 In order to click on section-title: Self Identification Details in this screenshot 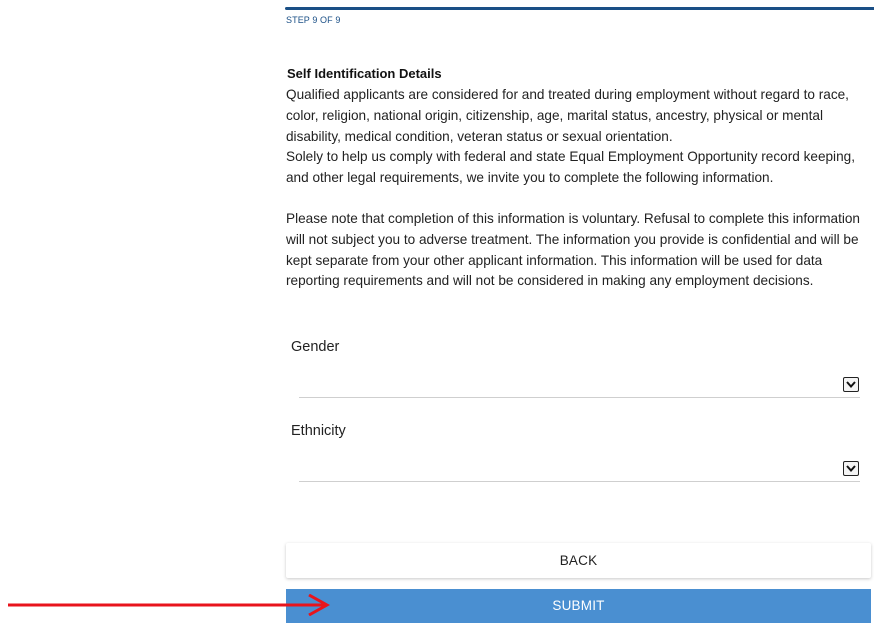, I will do `click(364, 73)`.